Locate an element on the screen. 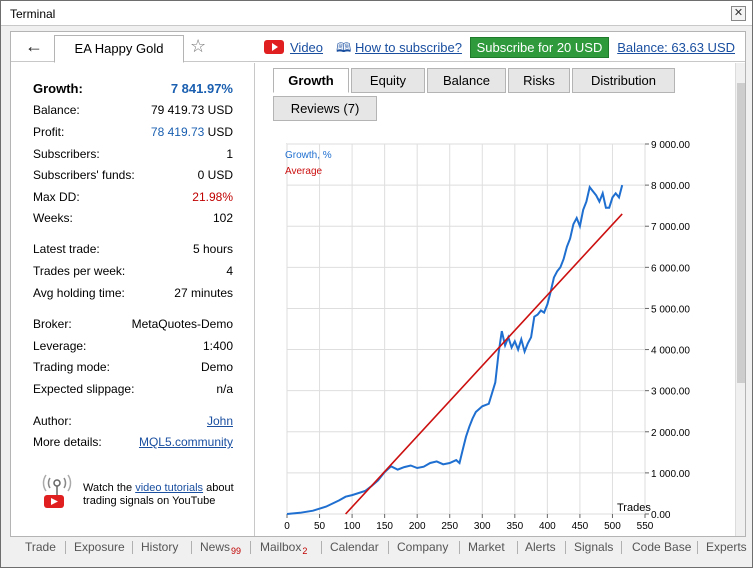 The width and height of the screenshot is (753, 568). bottom-tab-alerts: Alerts is located at coordinates (540, 547).